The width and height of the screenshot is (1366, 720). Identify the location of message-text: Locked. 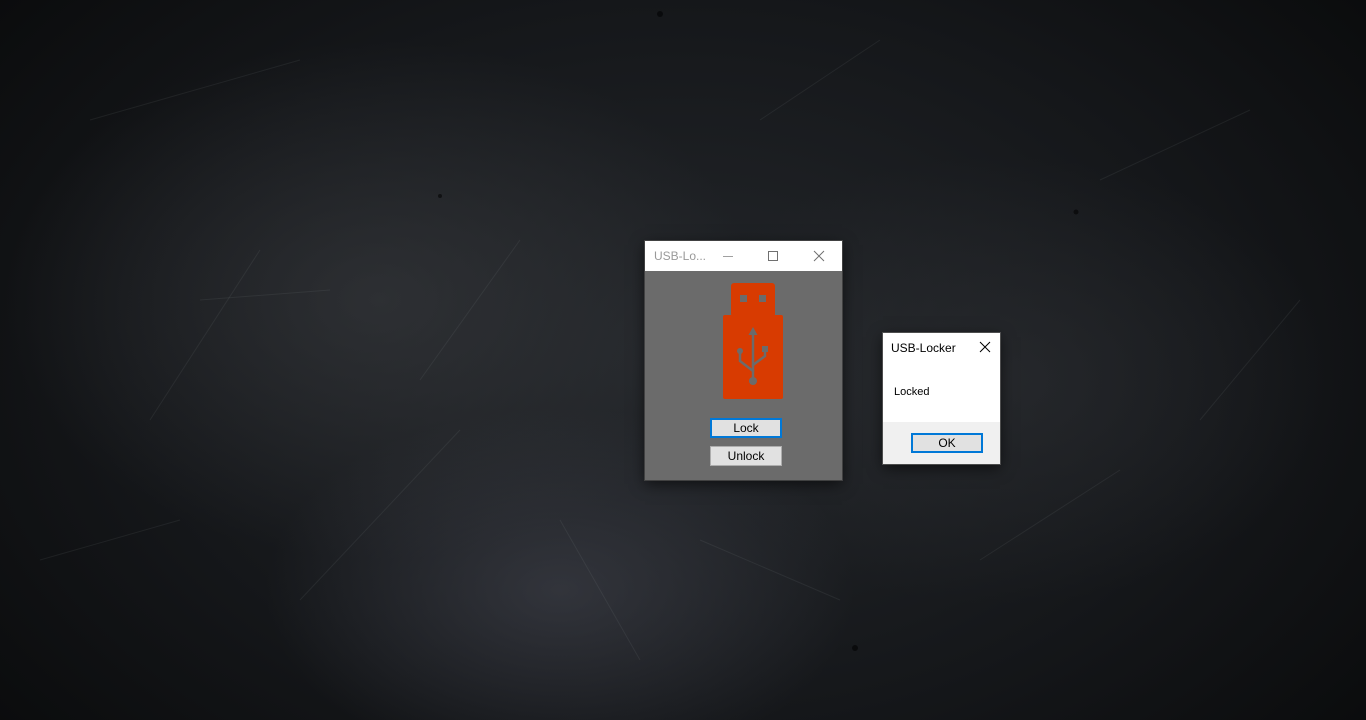
(912, 392).